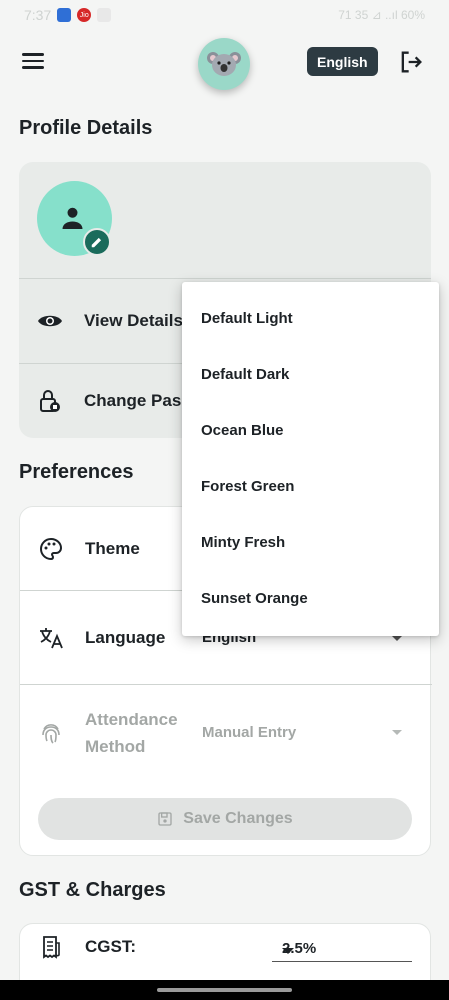 This screenshot has height=1000, width=449. I want to click on theme-option-default-dark: Default Dark, so click(310, 374).